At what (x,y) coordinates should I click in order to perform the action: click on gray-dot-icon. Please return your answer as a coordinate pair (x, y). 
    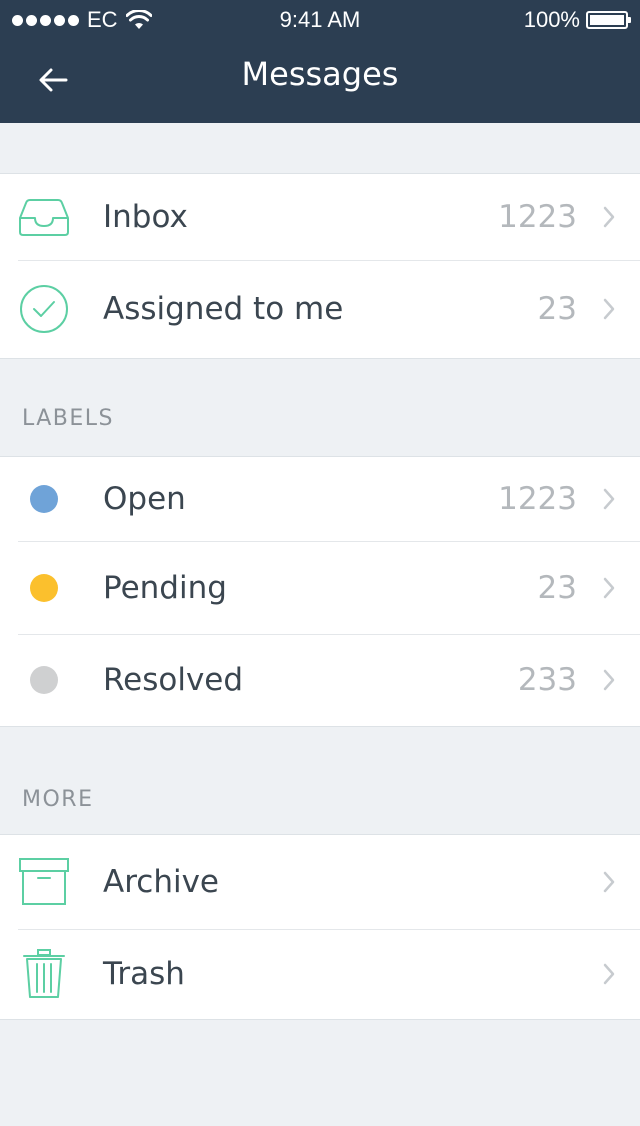
    Looking at the image, I should click on (44, 680).